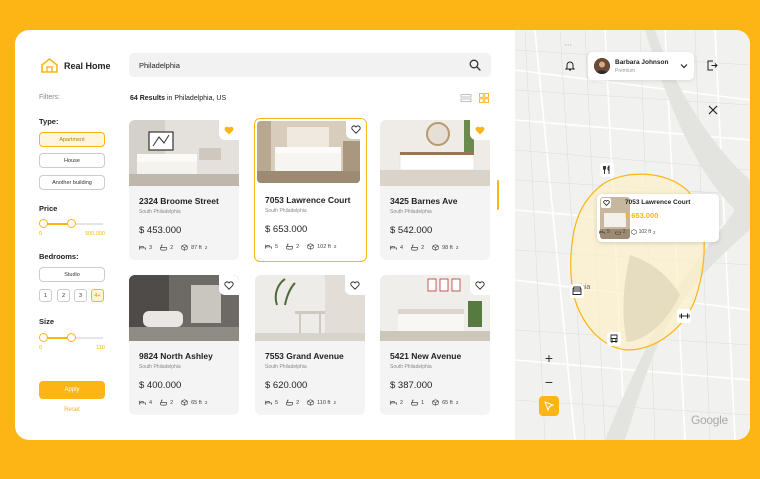  I want to click on bedrooms-count: 4, so click(151, 402).